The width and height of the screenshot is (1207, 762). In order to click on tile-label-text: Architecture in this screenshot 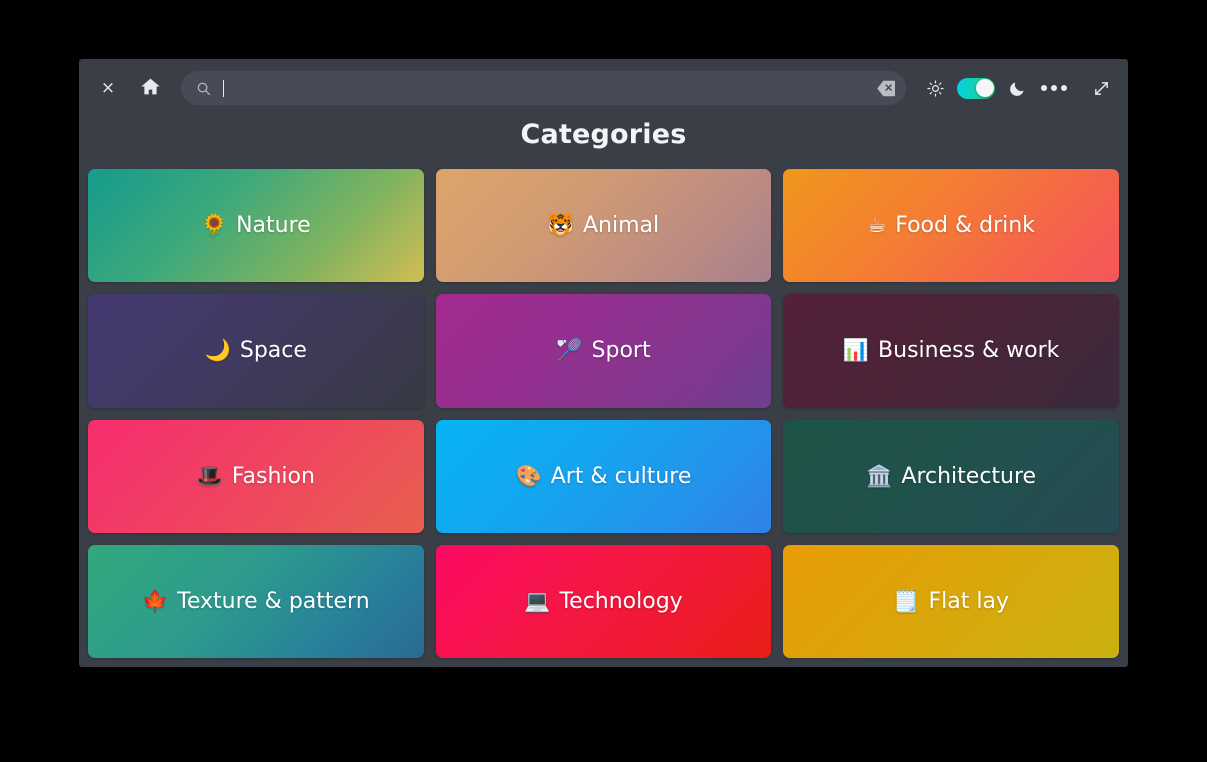, I will do `click(969, 476)`.